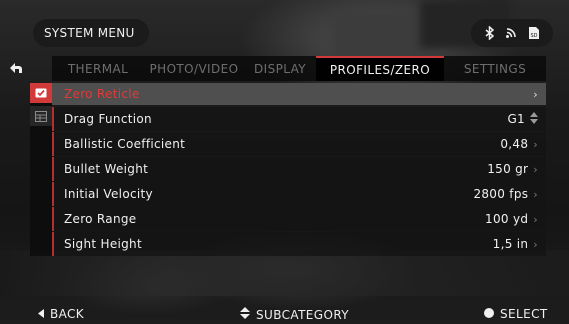  I want to click on list-item-bullet-weight: Bullet Weight 150 gr ›, so click(299, 169).